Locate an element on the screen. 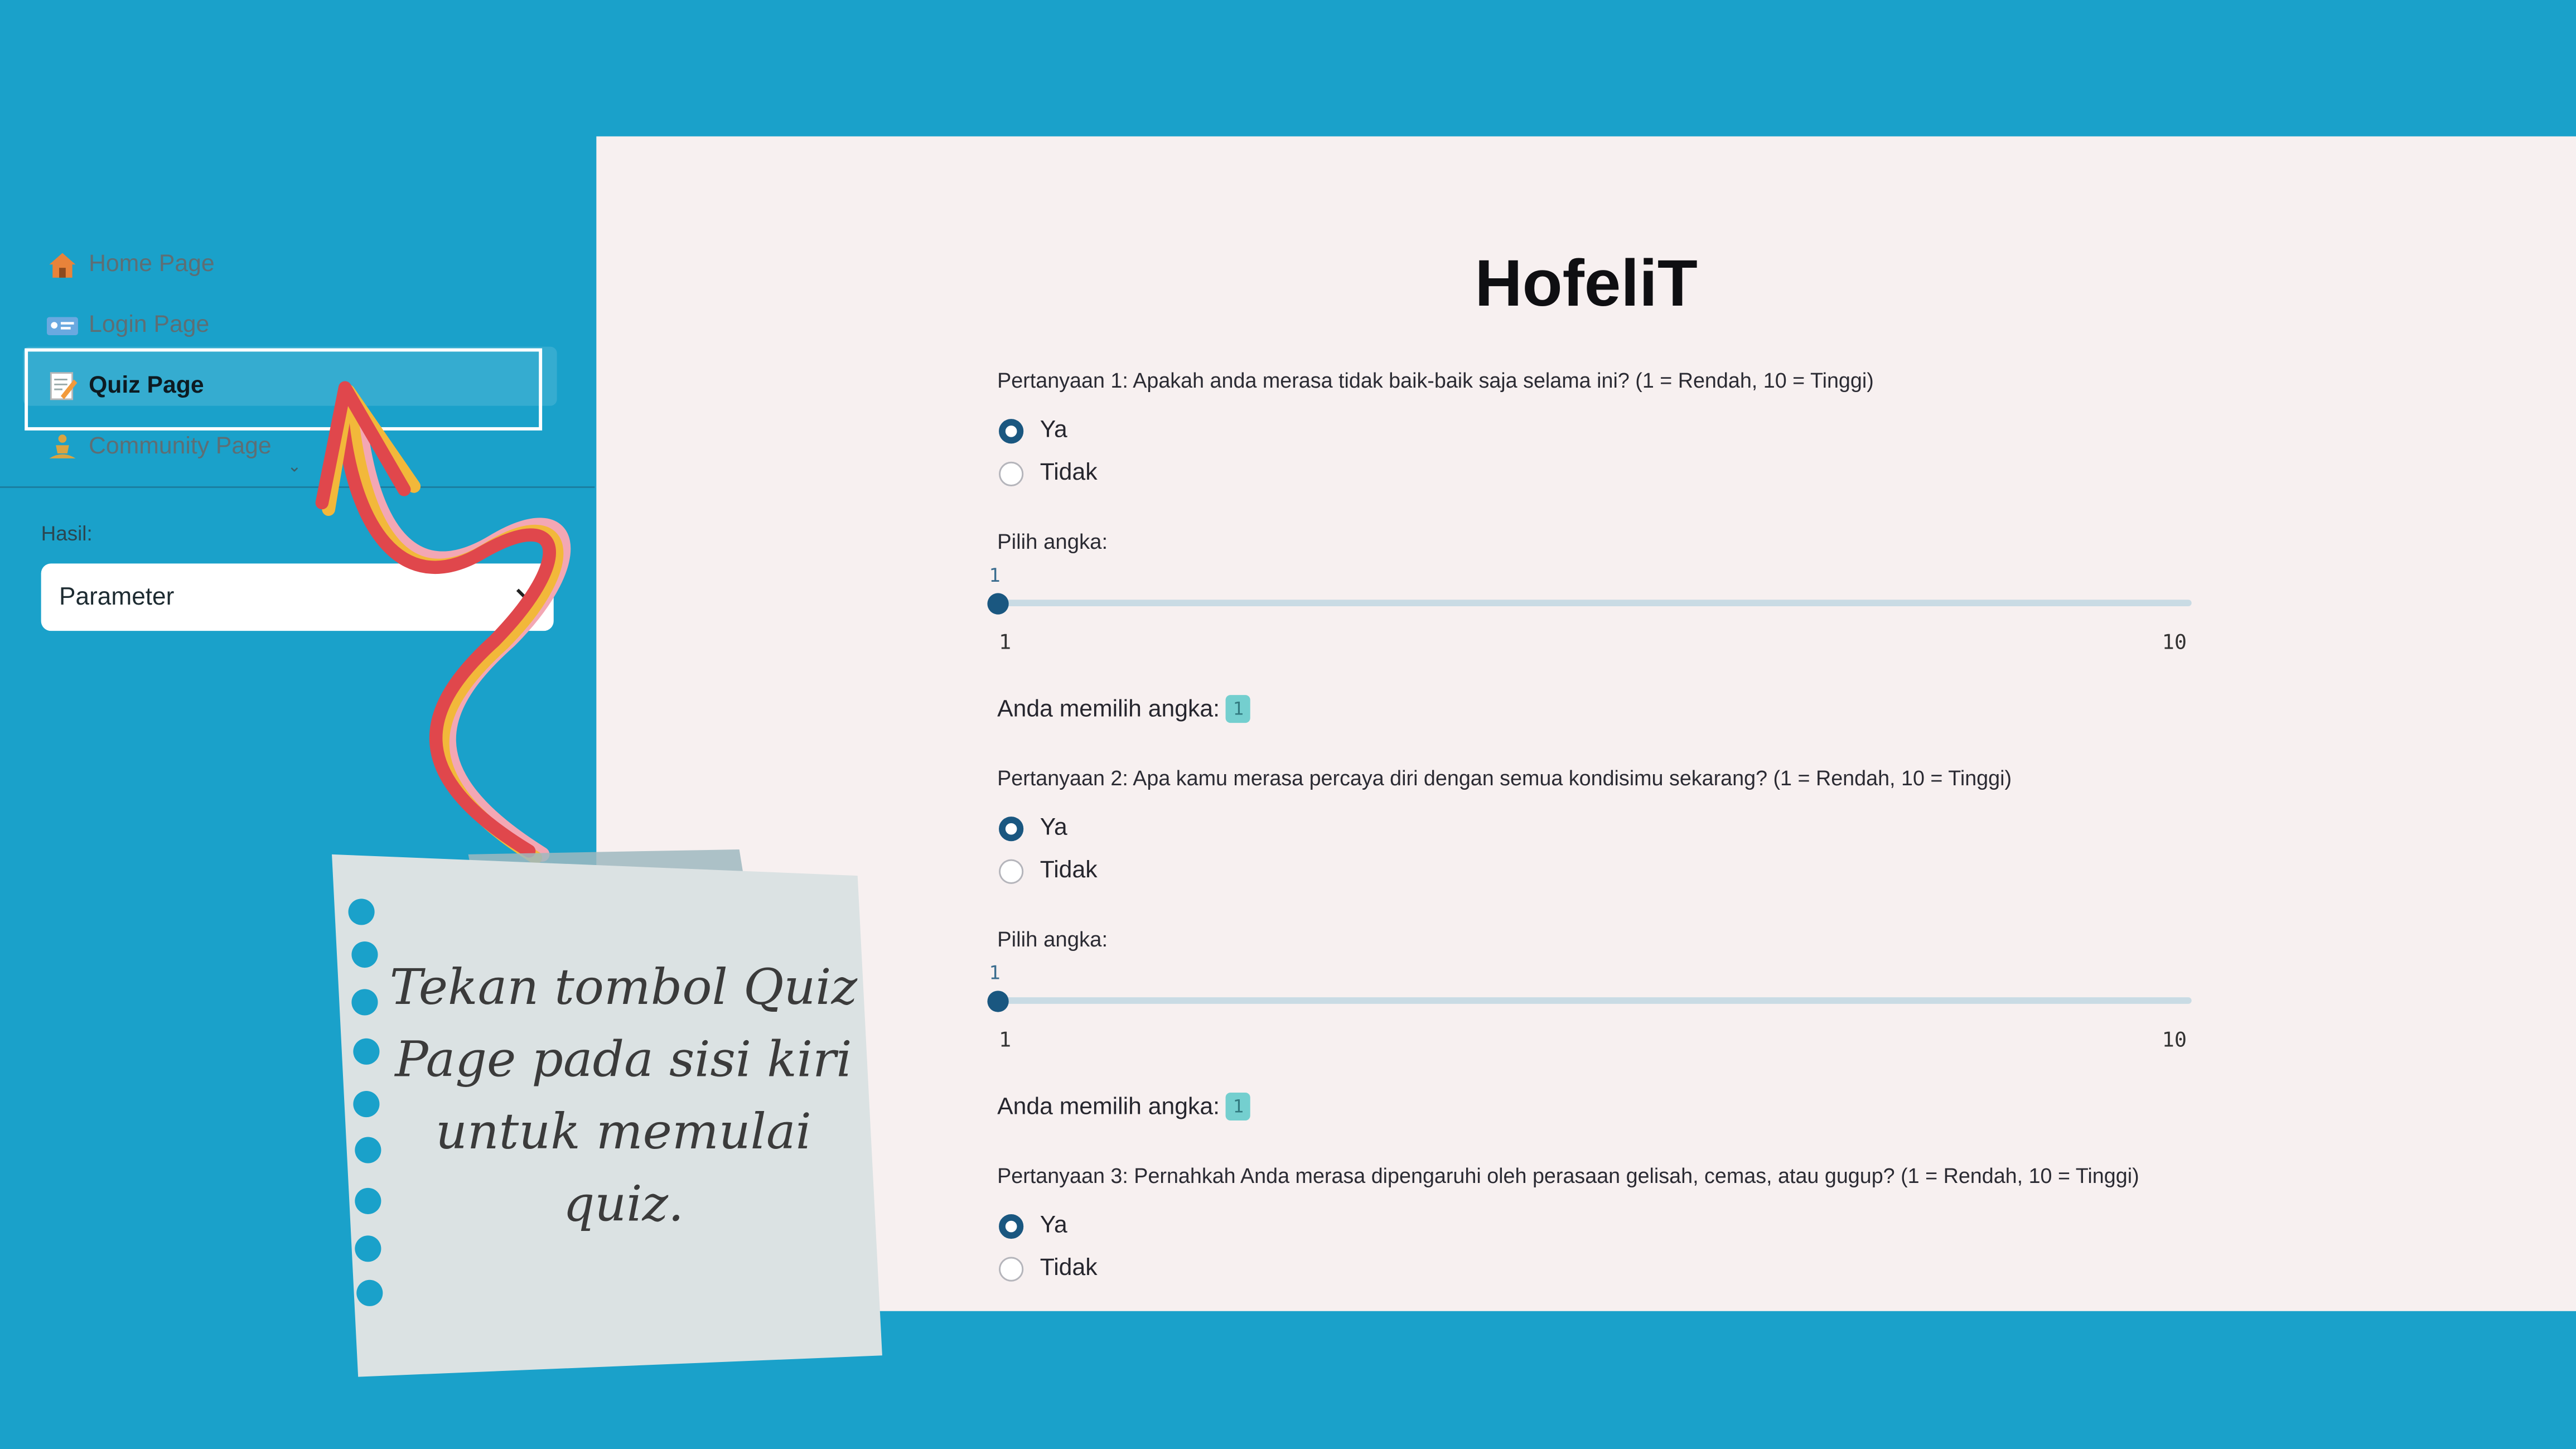 The height and width of the screenshot is (1449, 2576). curved-arrow-icon is located at coordinates (443, 622).